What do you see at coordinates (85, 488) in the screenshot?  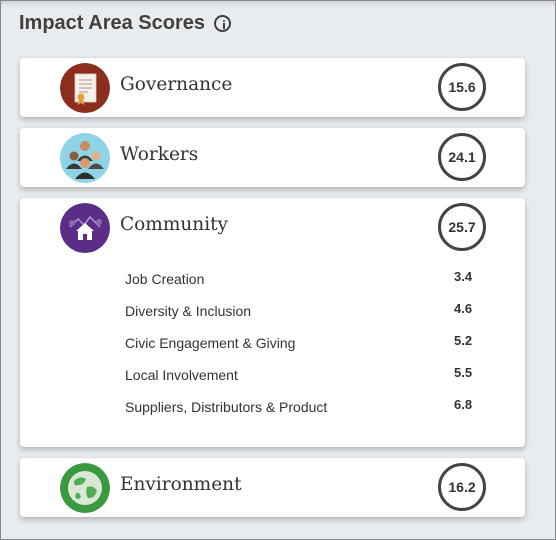 I see `globe-earth-icon` at bounding box center [85, 488].